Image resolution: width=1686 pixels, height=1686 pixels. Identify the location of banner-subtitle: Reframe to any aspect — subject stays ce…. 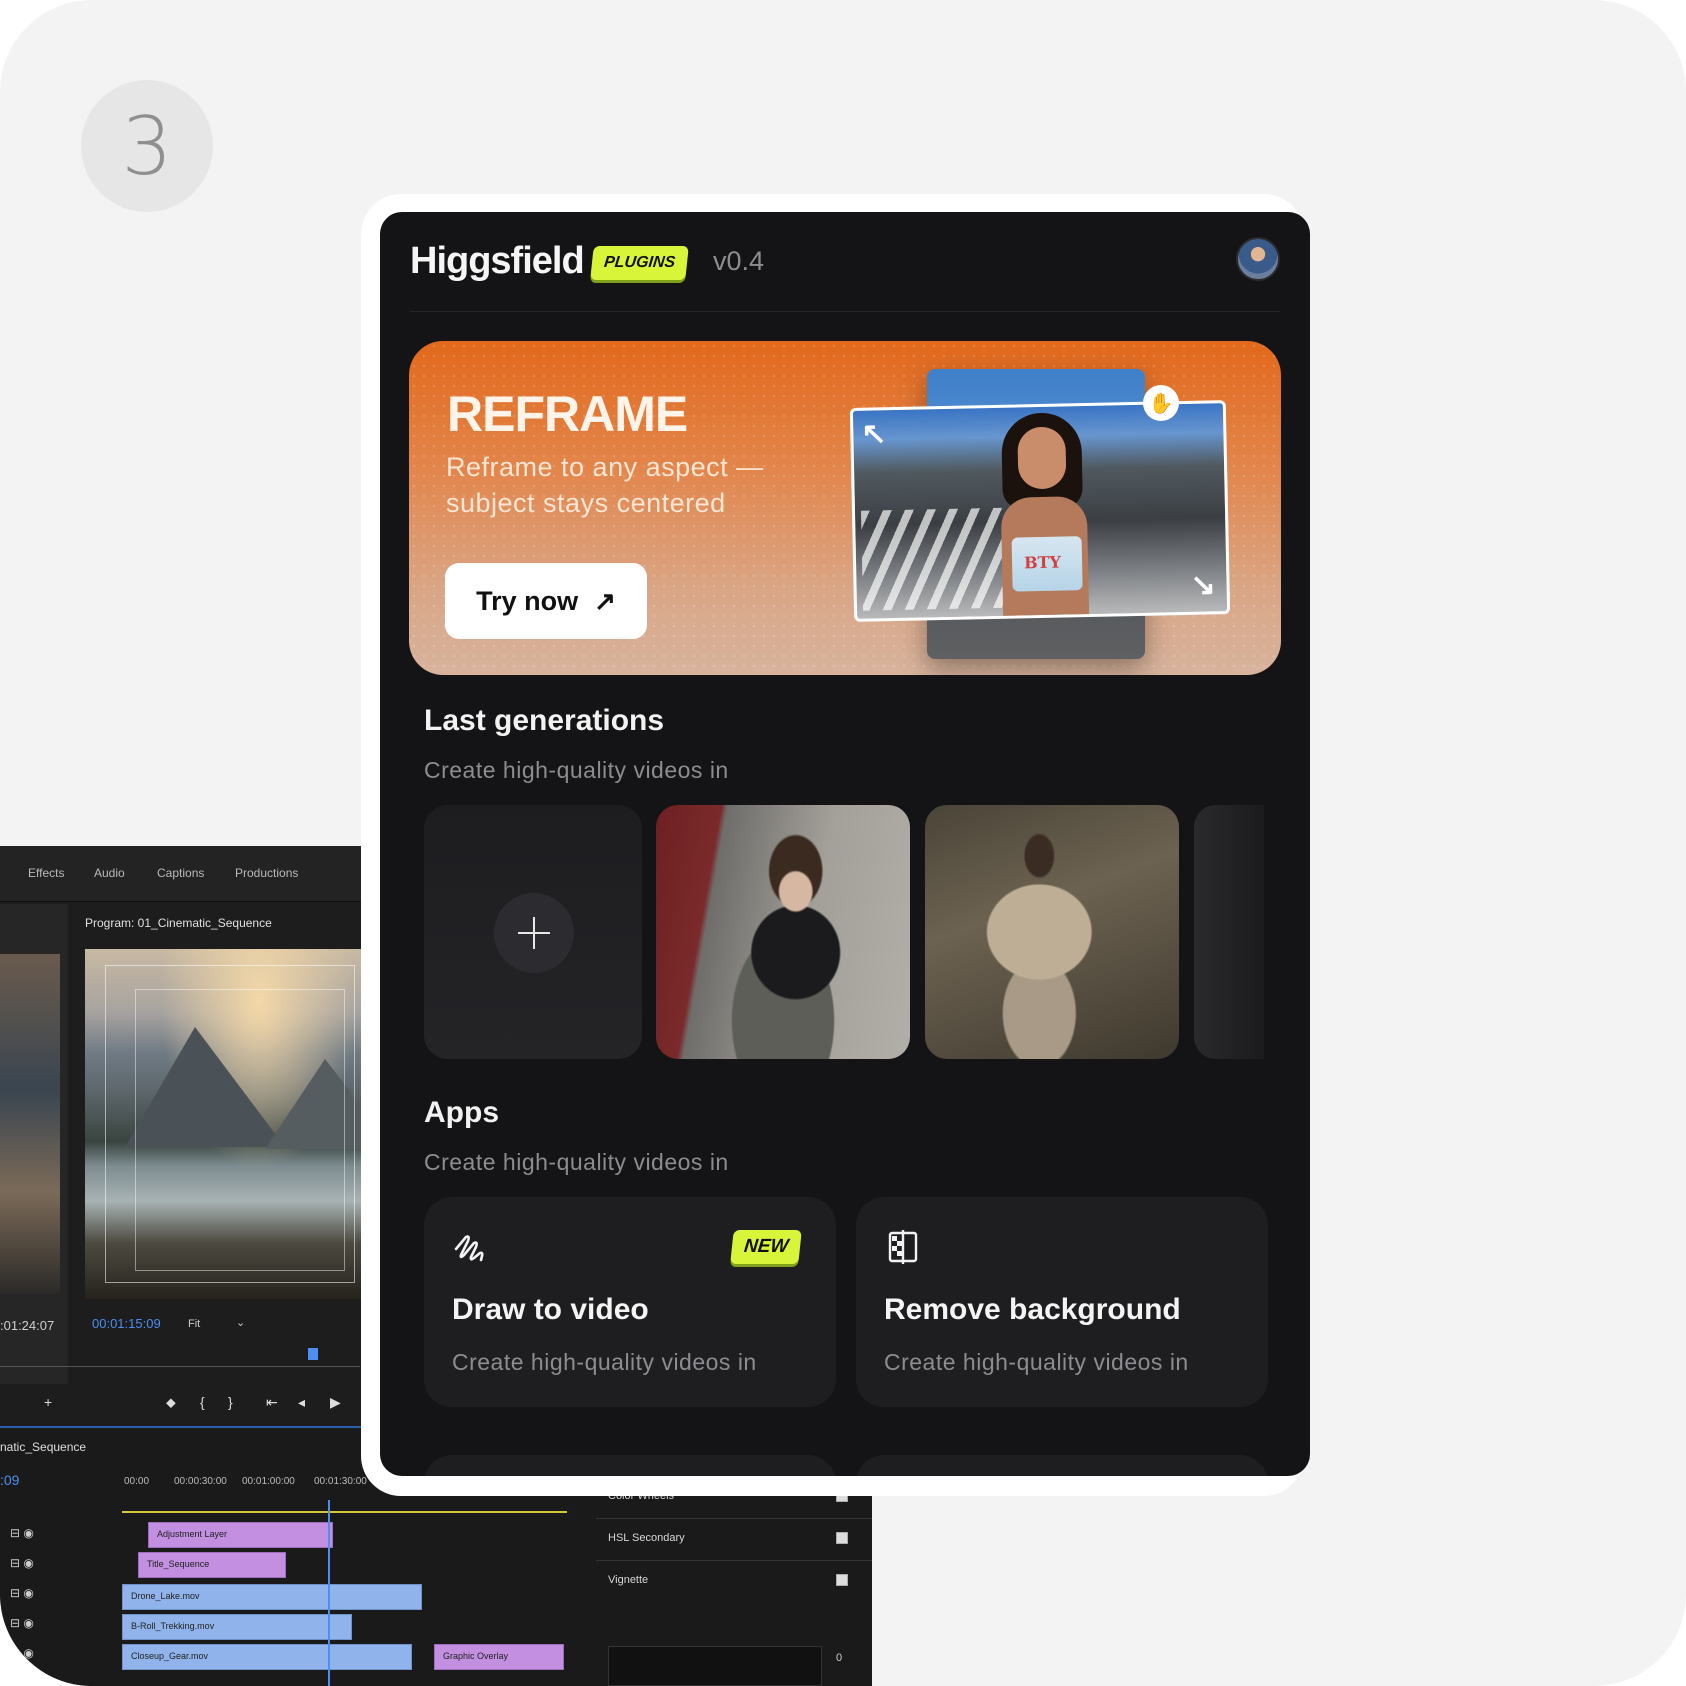
(605, 485).